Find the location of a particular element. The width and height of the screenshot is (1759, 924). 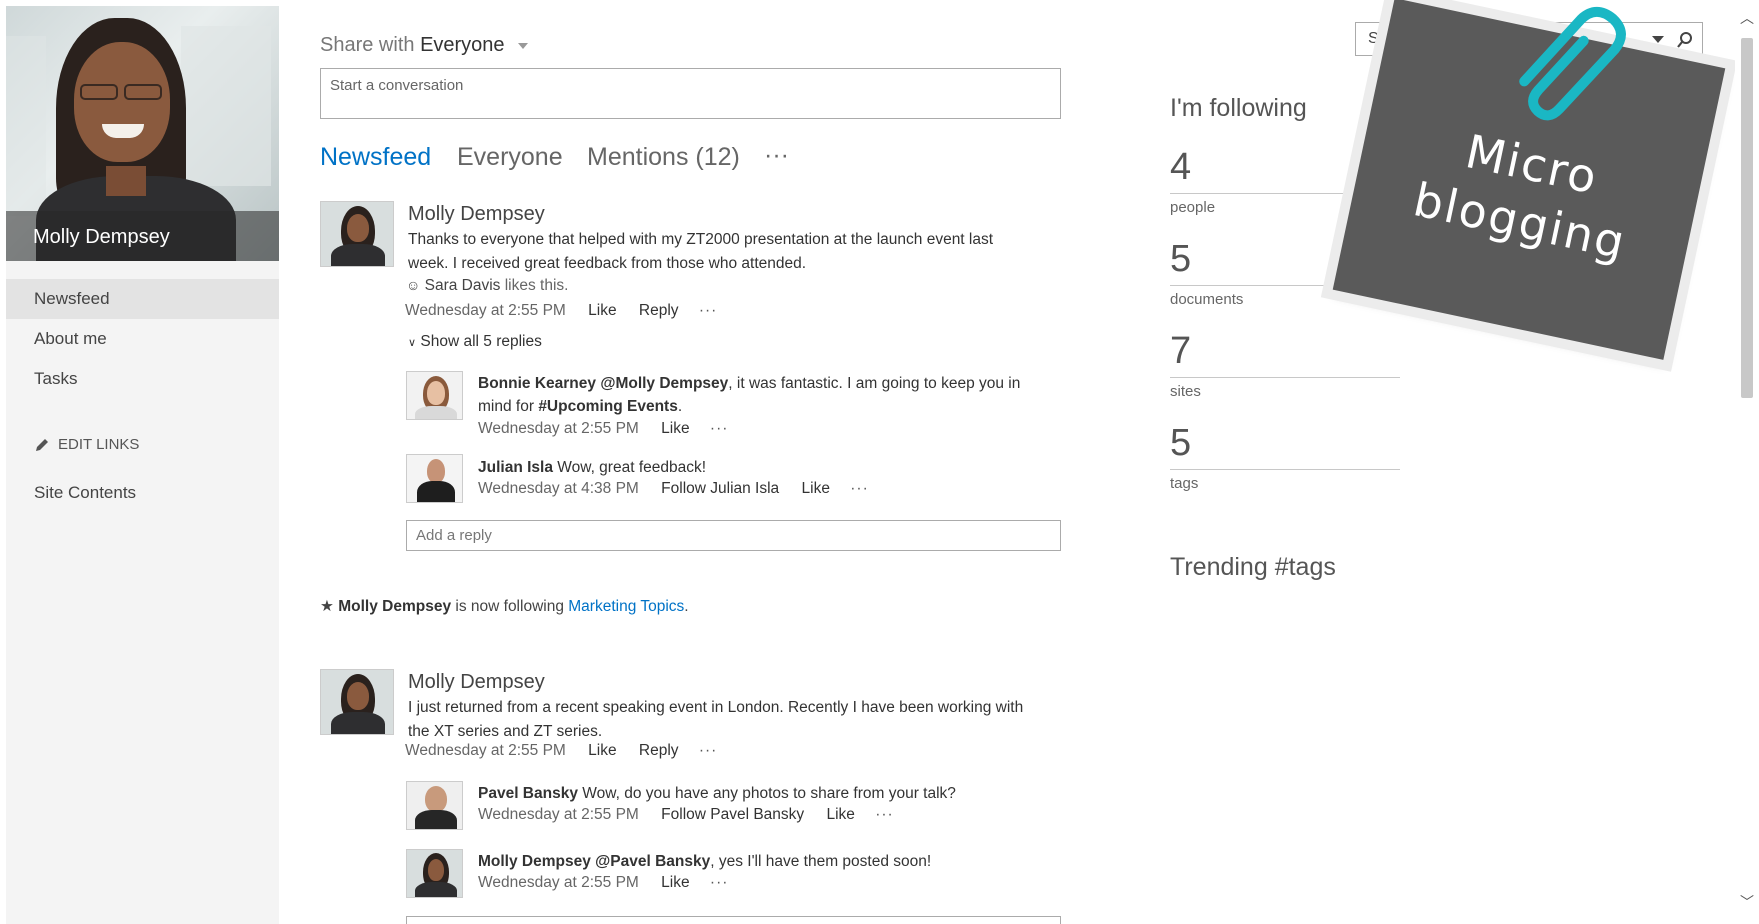

reply-time: Wednesday at 4:38 PM is located at coordinates (558, 488).